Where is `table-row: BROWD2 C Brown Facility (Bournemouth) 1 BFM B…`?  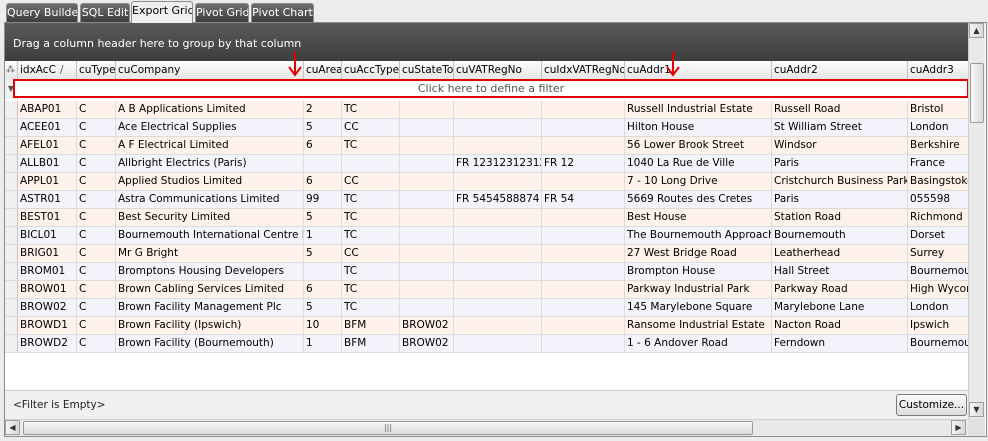 table-row: BROWD2 C Brown Facility (Bournemouth) 1 BFM B… is located at coordinates (486, 344).